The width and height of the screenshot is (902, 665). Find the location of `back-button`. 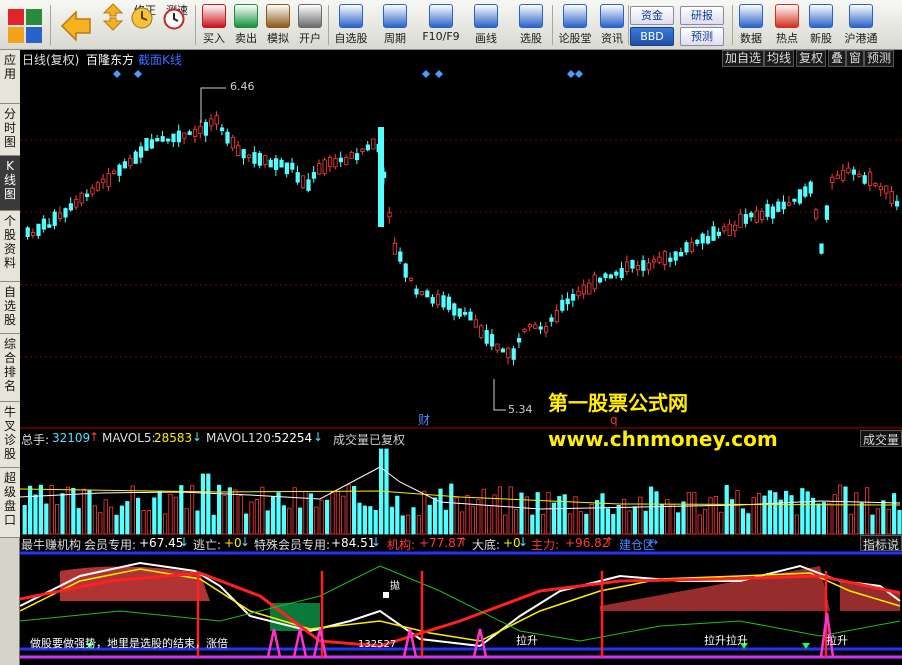

back-button is located at coordinates (76, 25).